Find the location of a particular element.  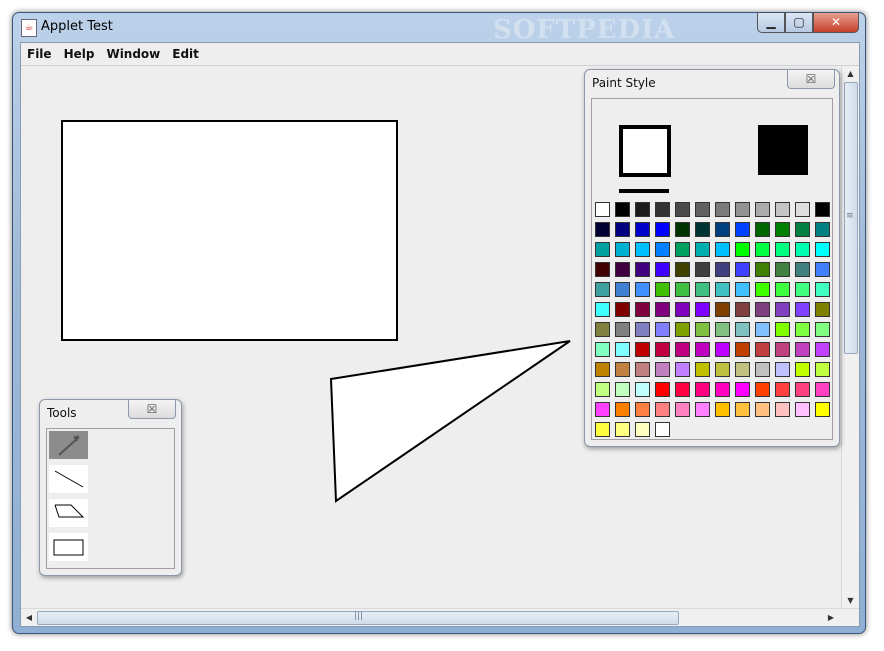

scroll-up-arrow-icon: ▲ is located at coordinates (850, 74).